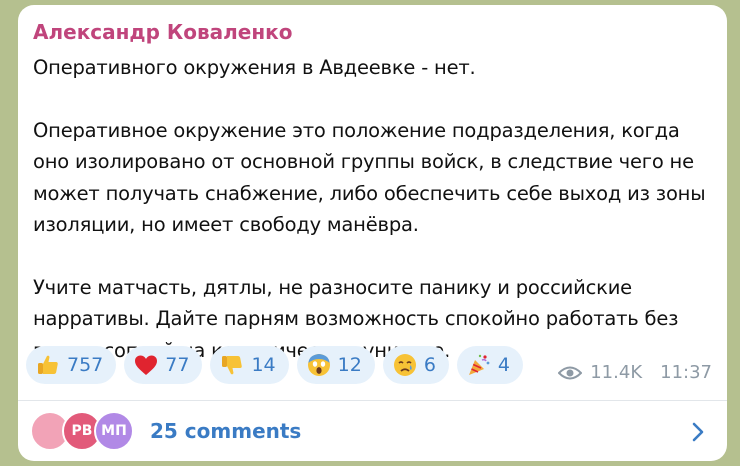 The width and height of the screenshot is (740, 466). I want to click on reaction-count: 77, so click(177, 365).